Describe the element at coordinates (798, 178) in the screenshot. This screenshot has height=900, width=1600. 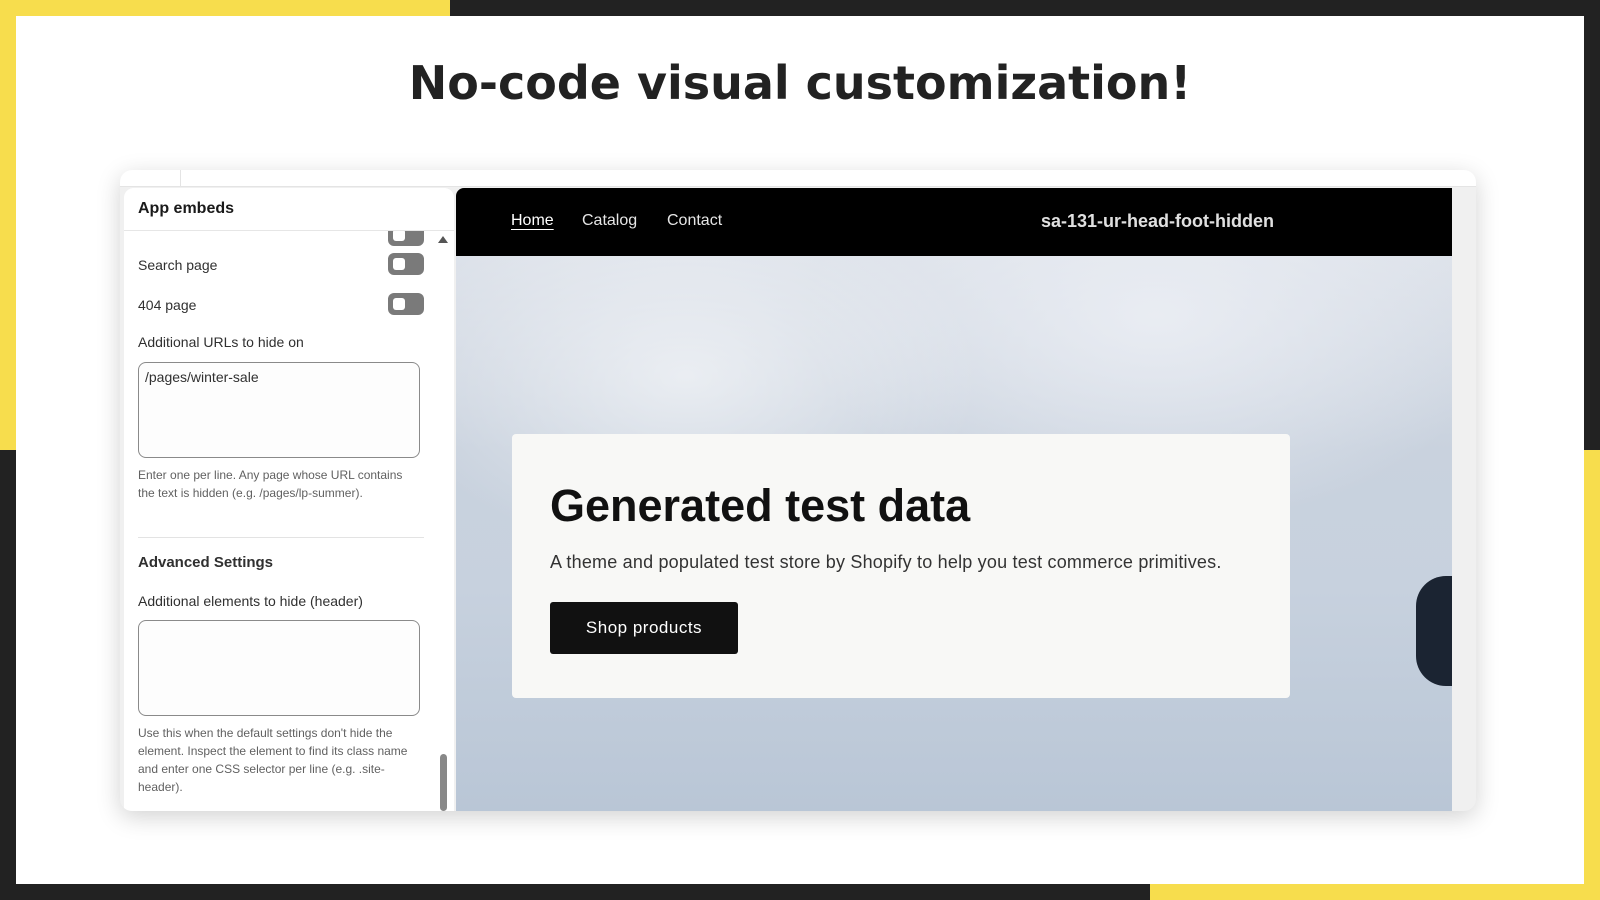
I see `editor-top-bar` at that location.